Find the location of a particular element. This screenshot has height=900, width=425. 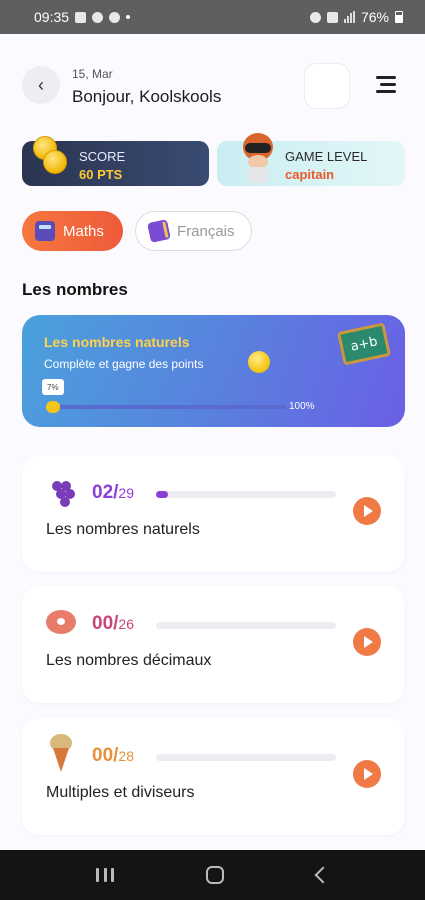

lesson-count: 00/28 is located at coordinates (113, 755).